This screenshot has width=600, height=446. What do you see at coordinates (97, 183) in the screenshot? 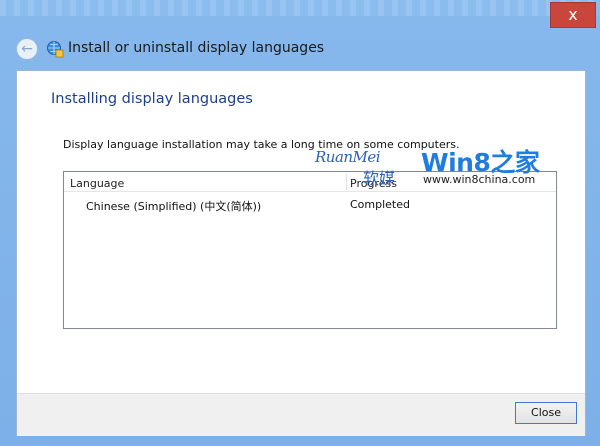
I see `column-header-language: Language` at bounding box center [97, 183].